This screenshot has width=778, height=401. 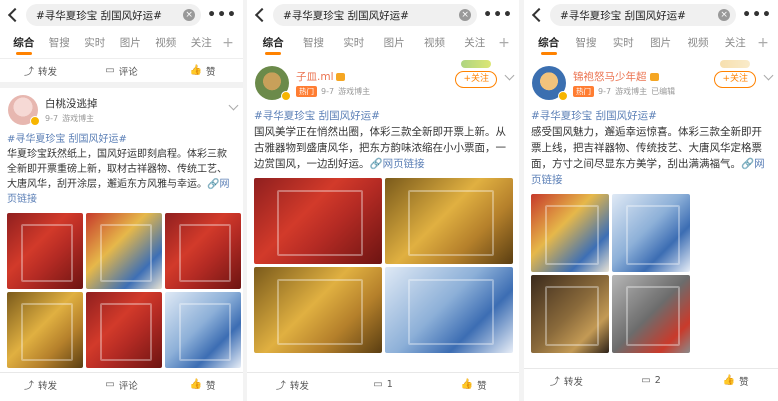 What do you see at coordinates (404, 164) in the screenshot?
I see `web-link: 网页链接` at bounding box center [404, 164].